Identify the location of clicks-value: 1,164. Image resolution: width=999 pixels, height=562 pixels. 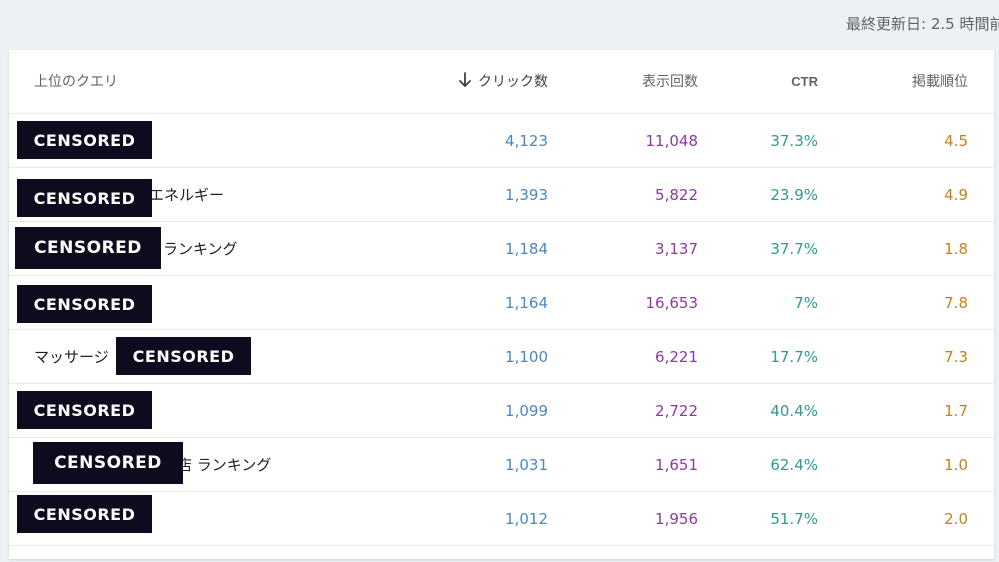
(526, 303).